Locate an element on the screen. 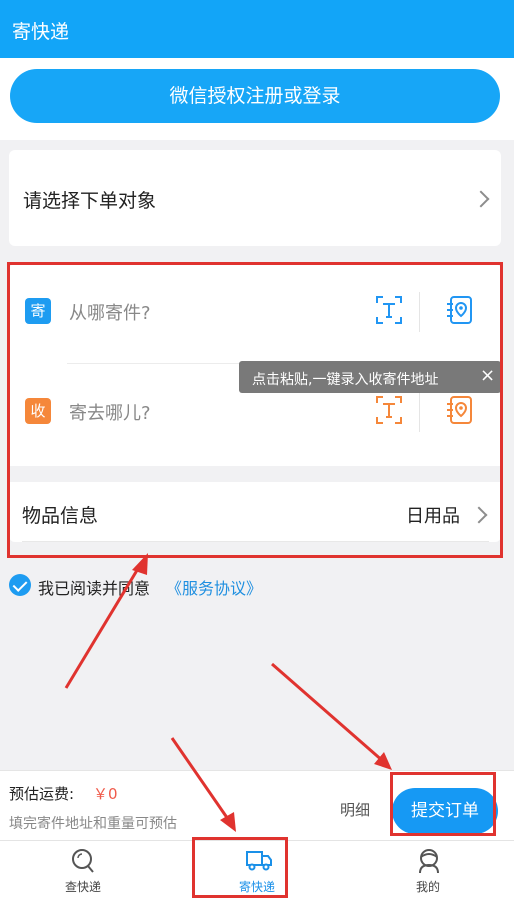 The width and height of the screenshot is (514, 901). estimate-note: 填完寄件地址和重量可预估 is located at coordinates (93, 824).